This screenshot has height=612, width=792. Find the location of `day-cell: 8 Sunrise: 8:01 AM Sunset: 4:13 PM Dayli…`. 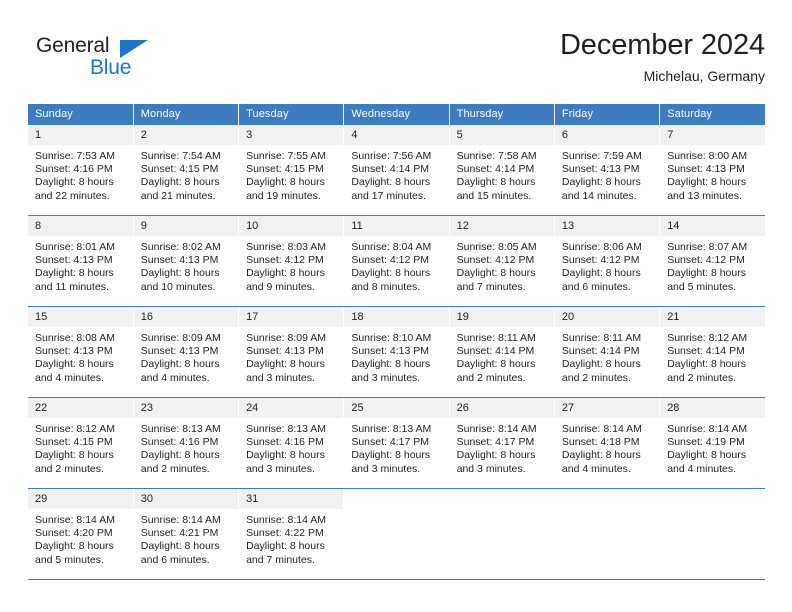

day-cell: 8 Sunrise: 8:01 AM Sunset: 4:13 PM Dayli… is located at coordinates (81, 261).